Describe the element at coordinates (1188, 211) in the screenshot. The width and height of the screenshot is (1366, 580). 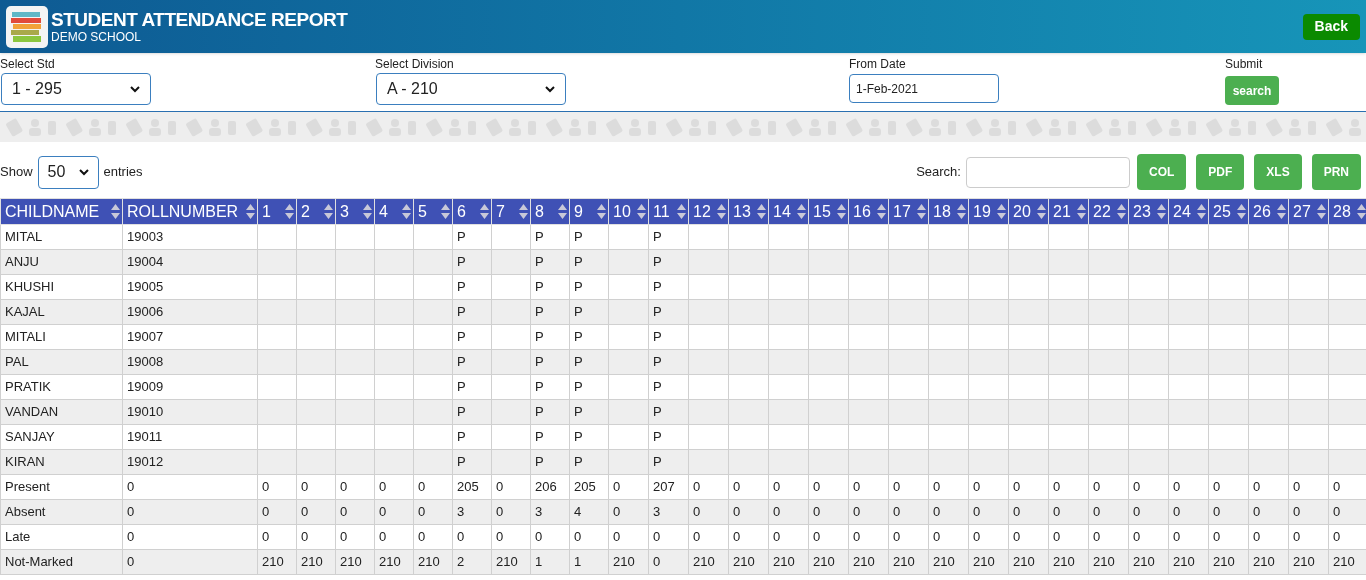
I see `column-header: 24` at that location.